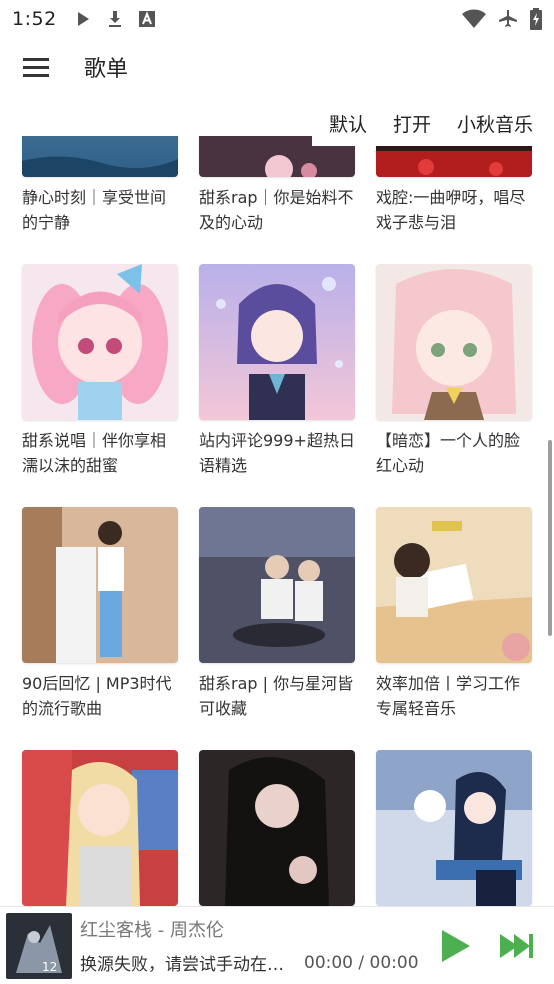 The width and height of the screenshot is (554, 984). Describe the element at coordinates (448, 453) in the screenshot. I see `playlist-title: 【暗恋】一个人的脸红心动` at that location.